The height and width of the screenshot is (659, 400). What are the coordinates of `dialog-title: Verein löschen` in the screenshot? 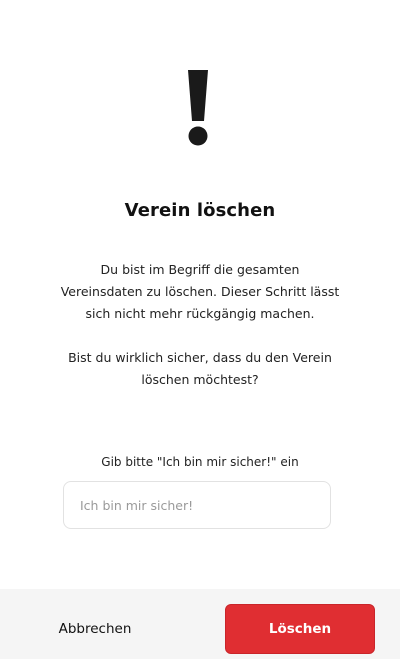 It's located at (200, 210).